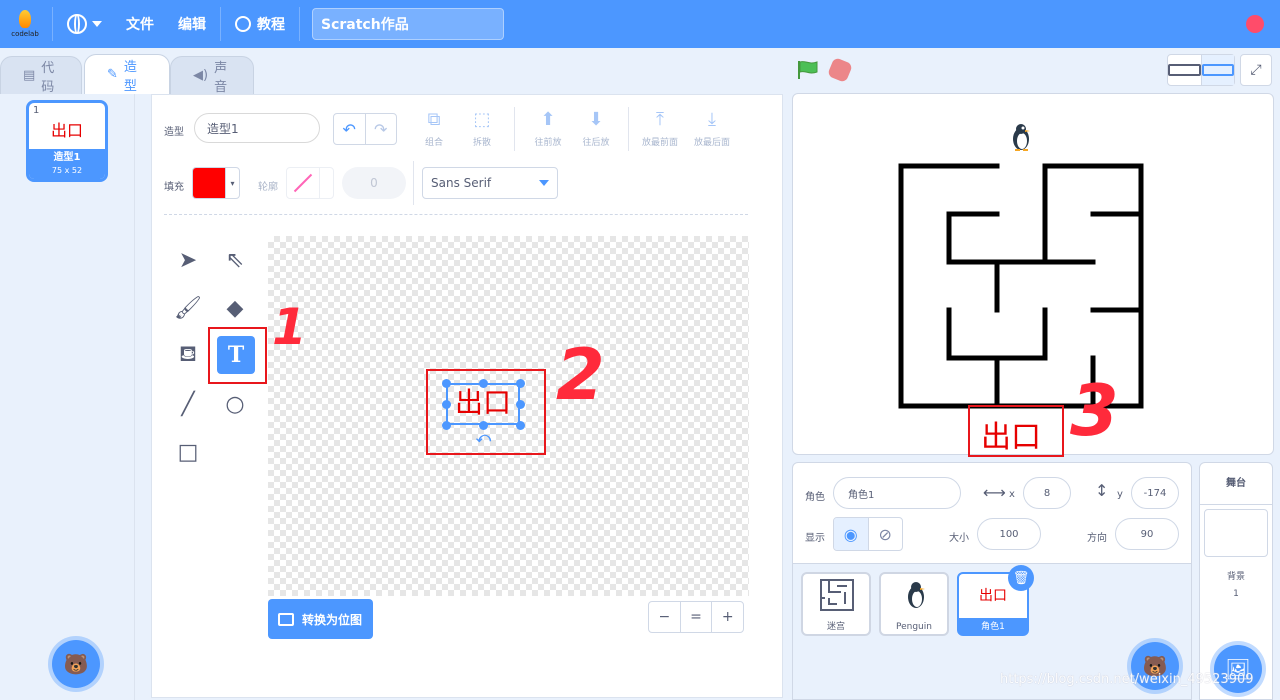 The width and height of the screenshot is (1280, 700). Describe the element at coordinates (188, 404) in the screenshot. I see `line-tool: ╱` at that location.